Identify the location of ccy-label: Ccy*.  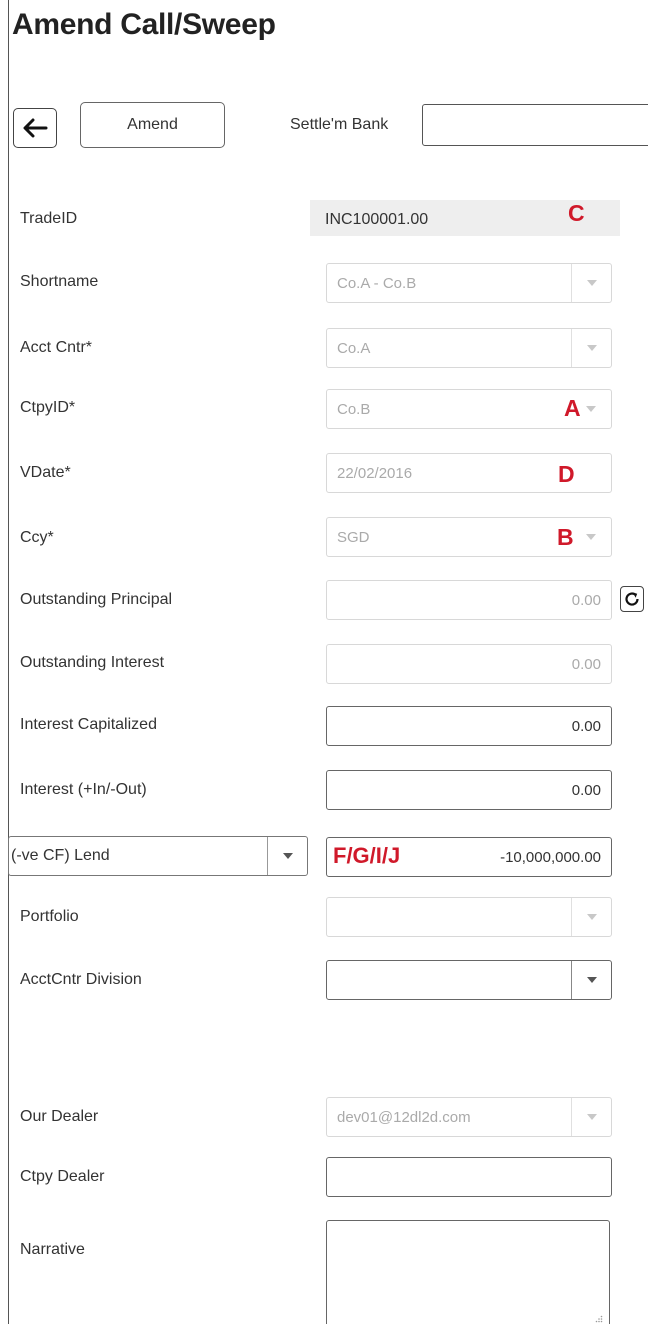
(37, 537).